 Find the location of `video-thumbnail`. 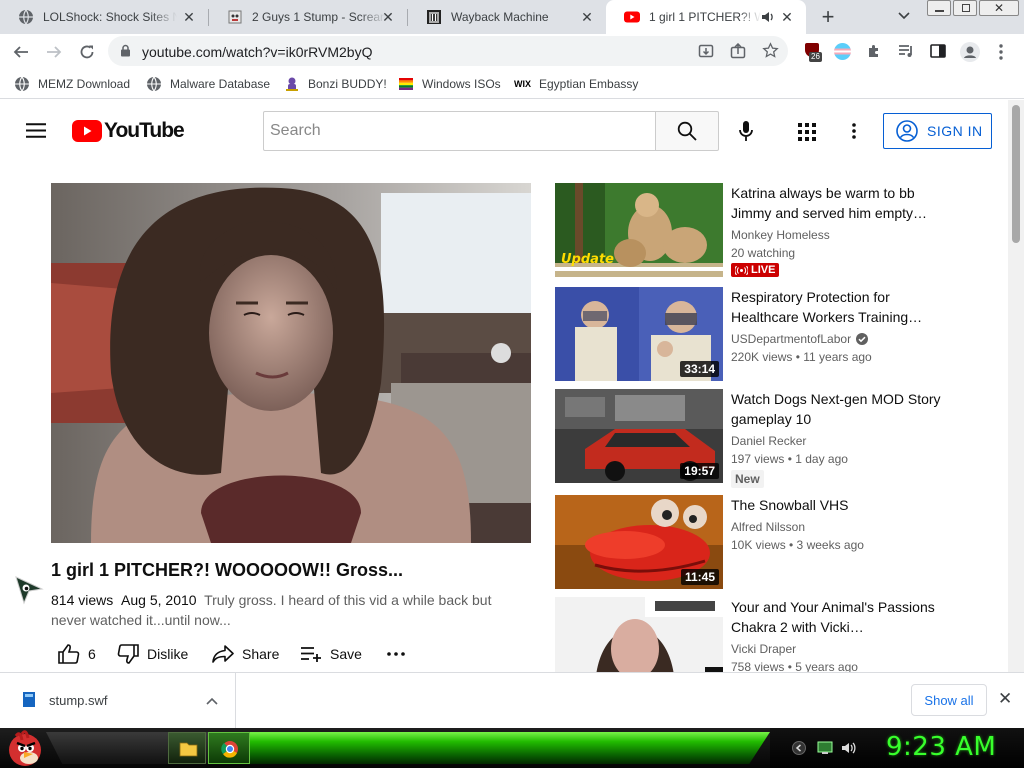

video-thumbnail is located at coordinates (639, 634).